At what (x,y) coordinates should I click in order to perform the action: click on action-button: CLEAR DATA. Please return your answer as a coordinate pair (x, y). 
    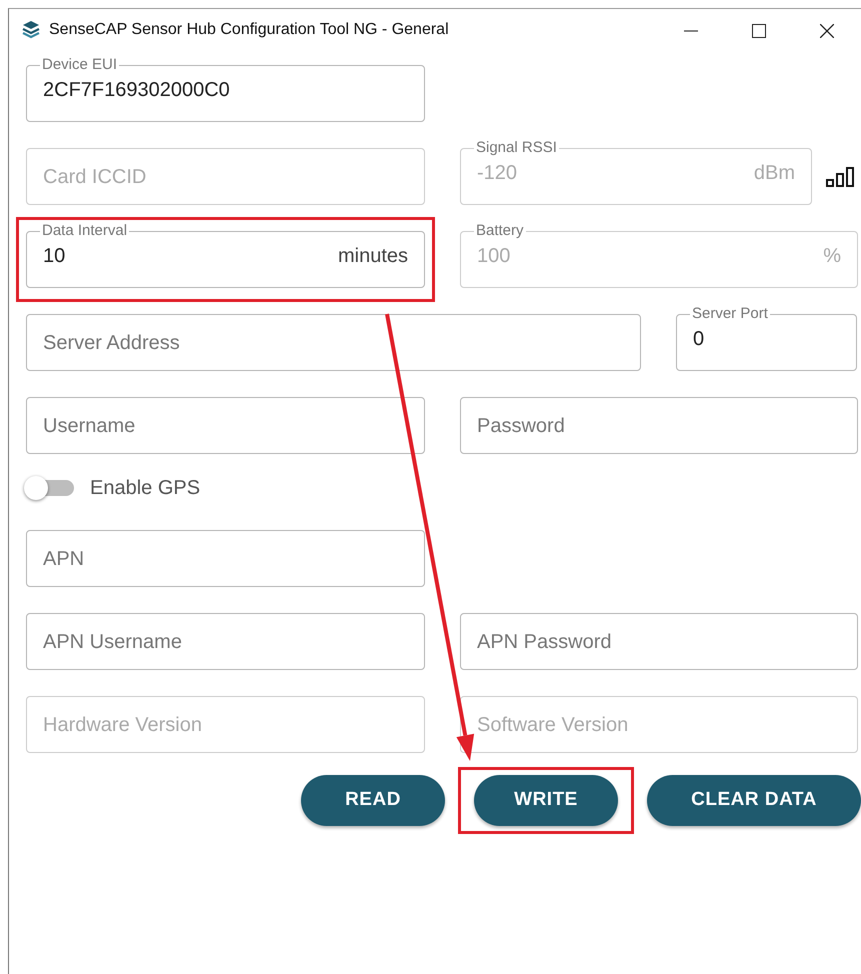
    Looking at the image, I should click on (754, 800).